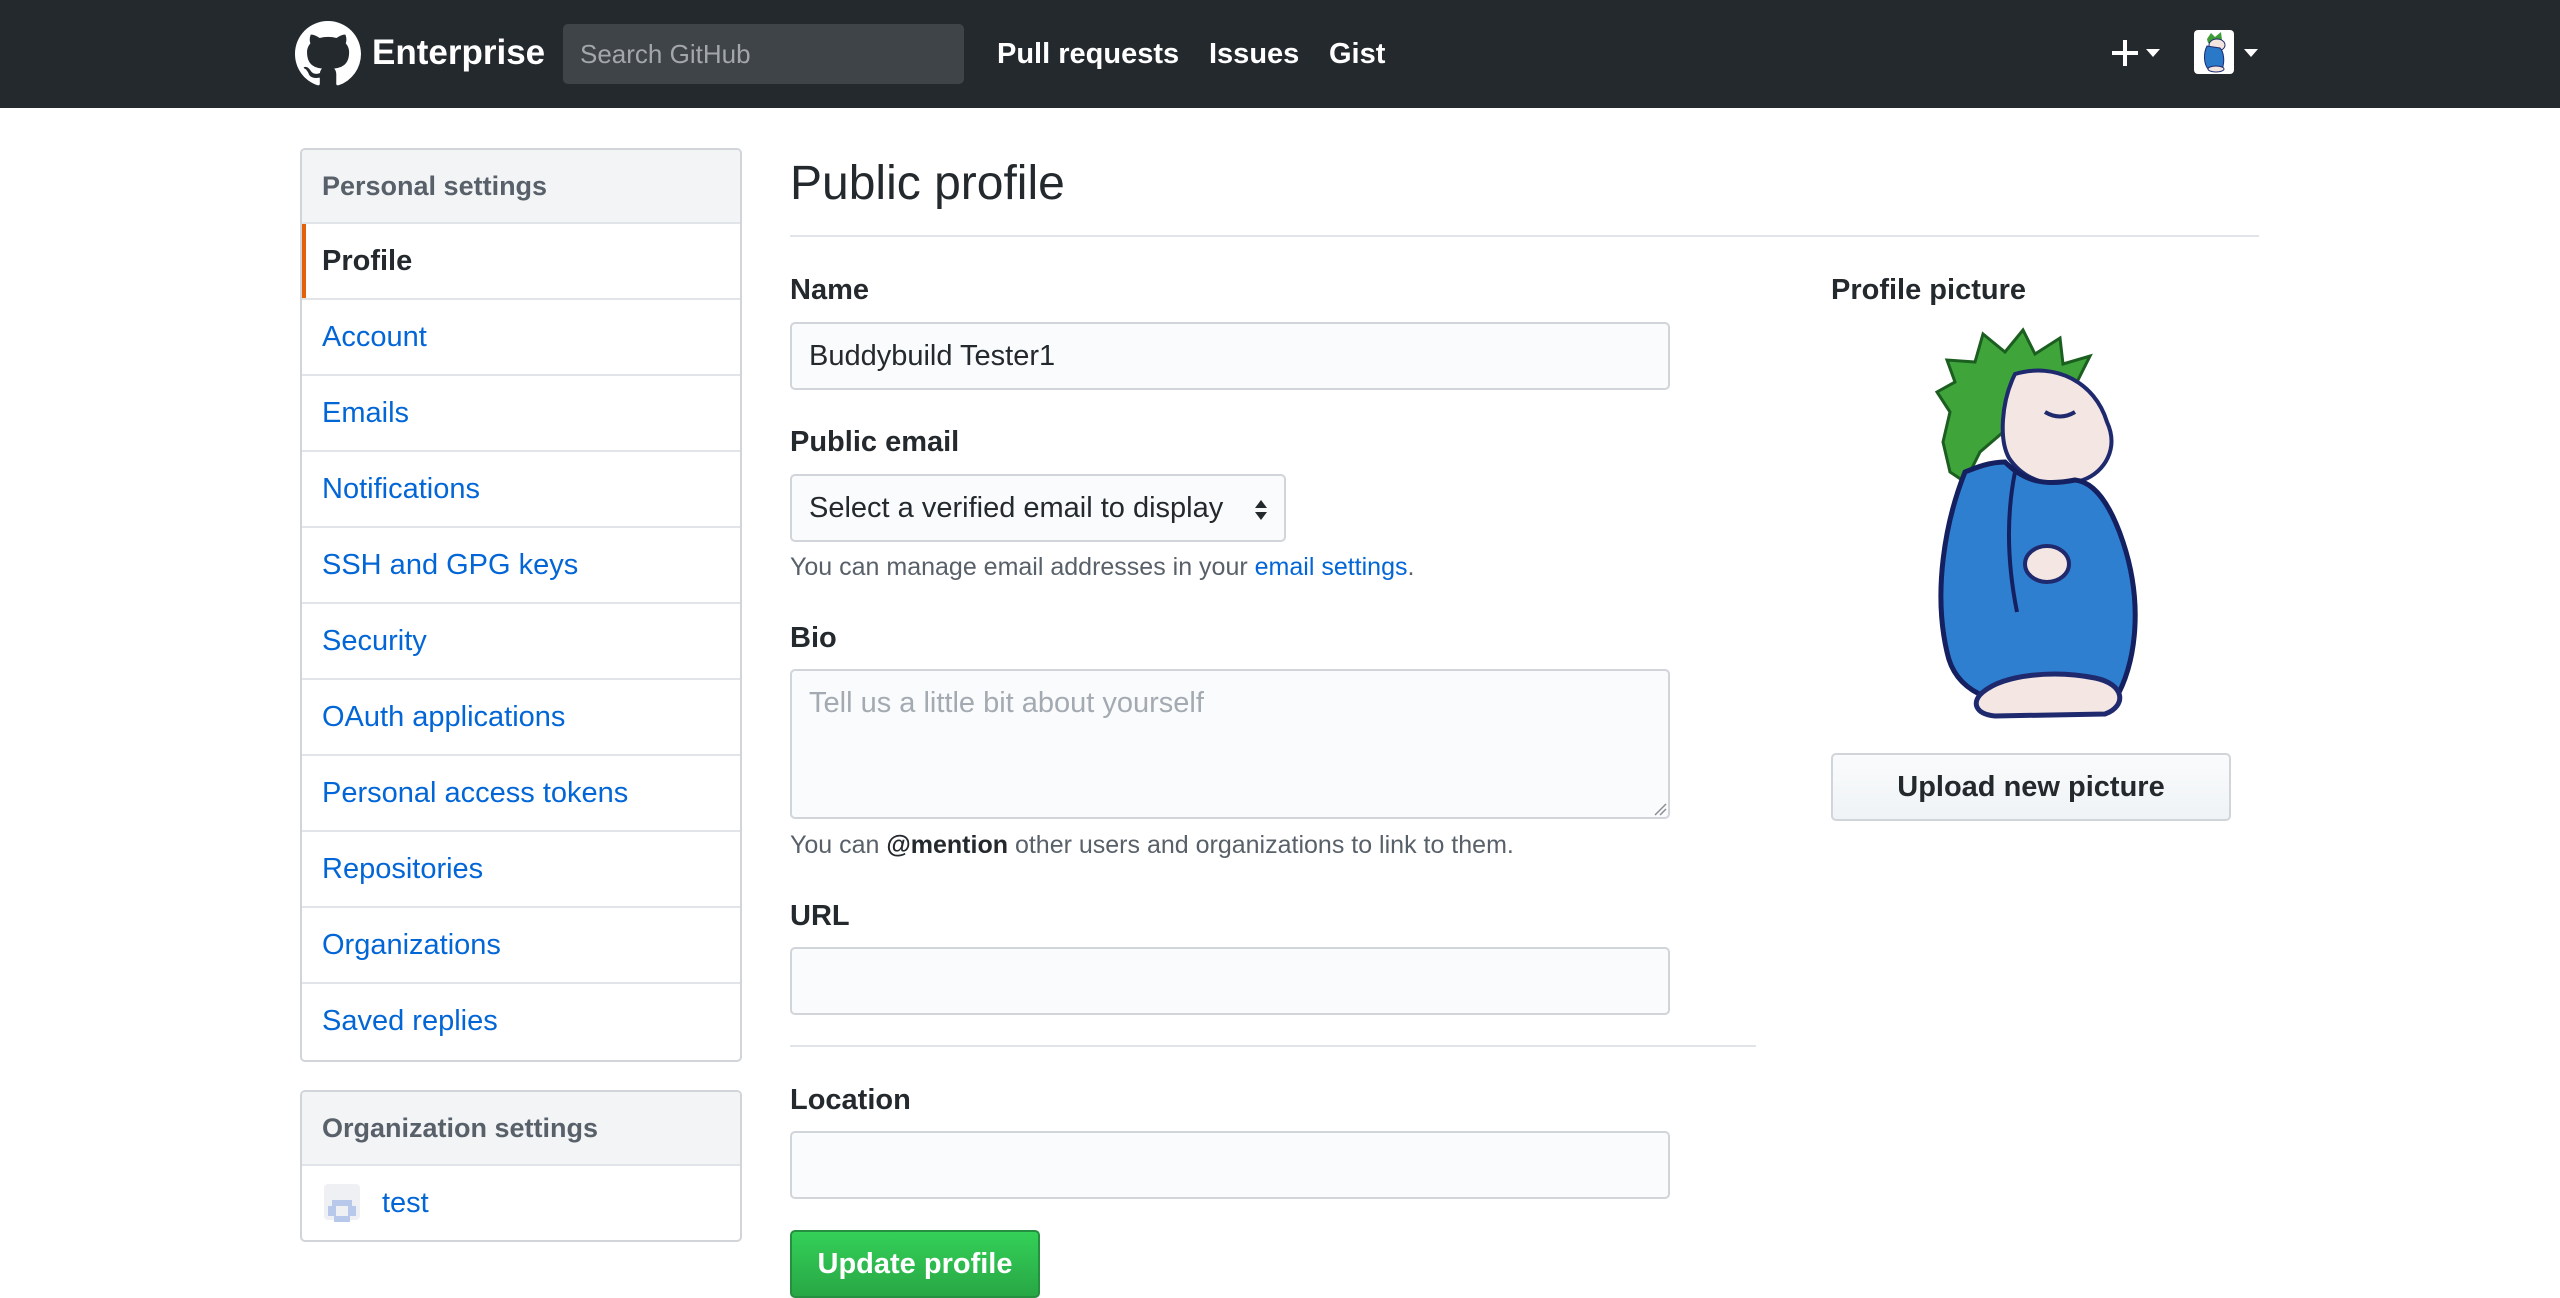  I want to click on sidebar-item-organizations: Organizations, so click(521, 946).